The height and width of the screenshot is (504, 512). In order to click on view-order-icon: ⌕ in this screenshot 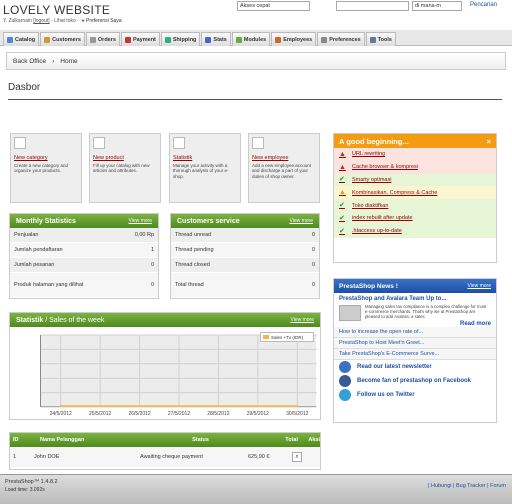, I will do `click(297, 457)`.